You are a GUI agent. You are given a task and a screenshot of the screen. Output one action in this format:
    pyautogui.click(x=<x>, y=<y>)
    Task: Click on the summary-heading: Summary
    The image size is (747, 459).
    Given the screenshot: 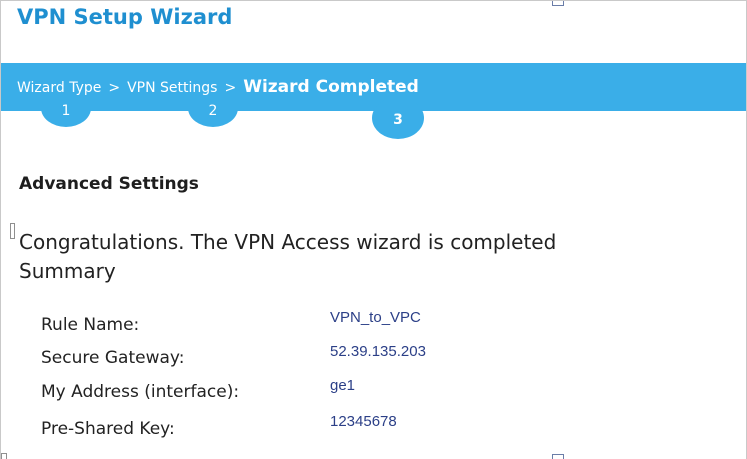 What is the action you would take?
    pyautogui.click(x=67, y=271)
    